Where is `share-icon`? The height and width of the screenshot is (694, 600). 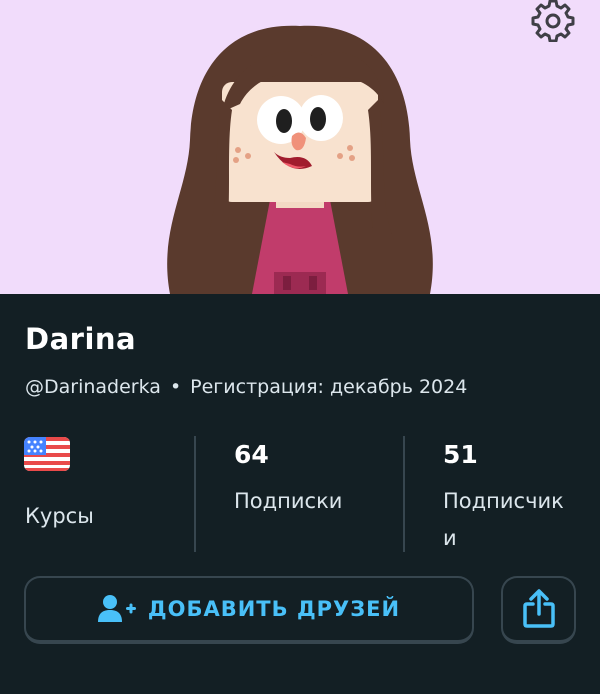 share-icon is located at coordinates (538, 608).